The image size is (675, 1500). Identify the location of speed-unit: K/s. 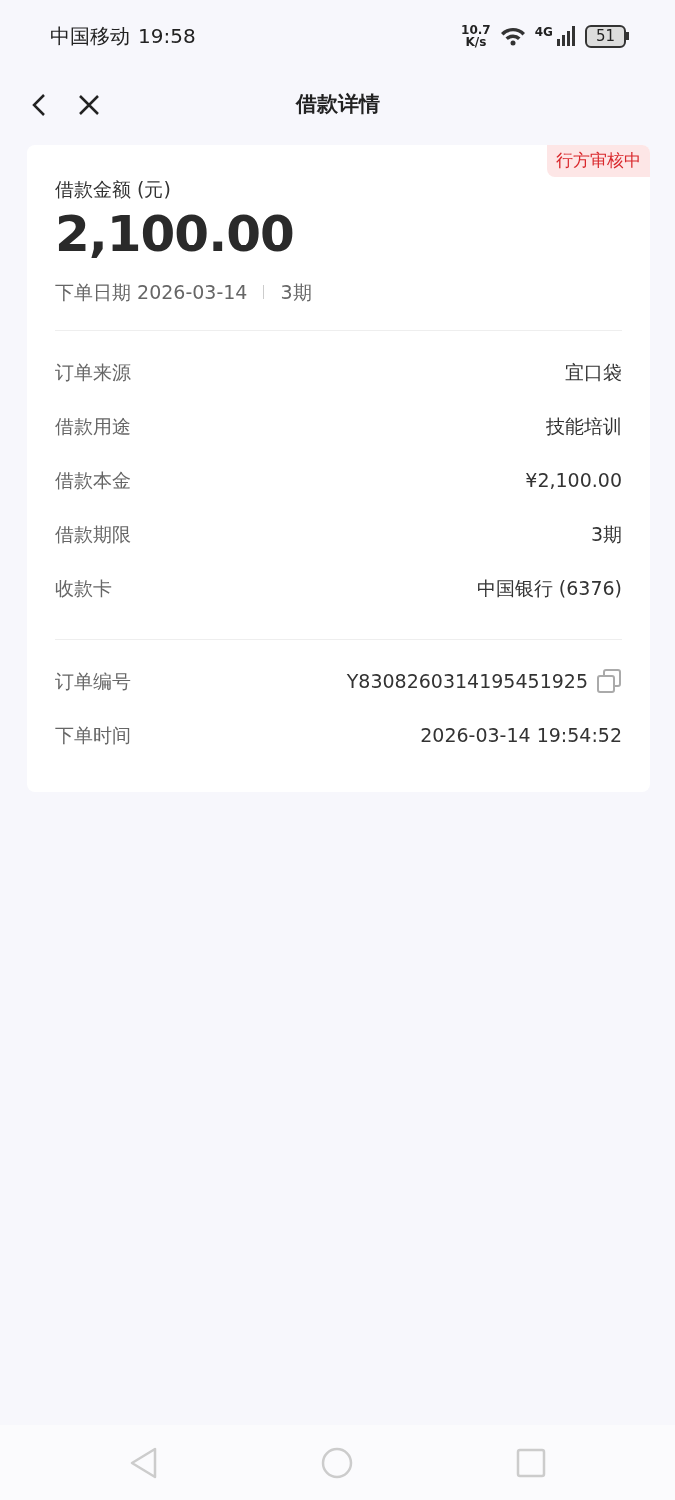
(476, 42).